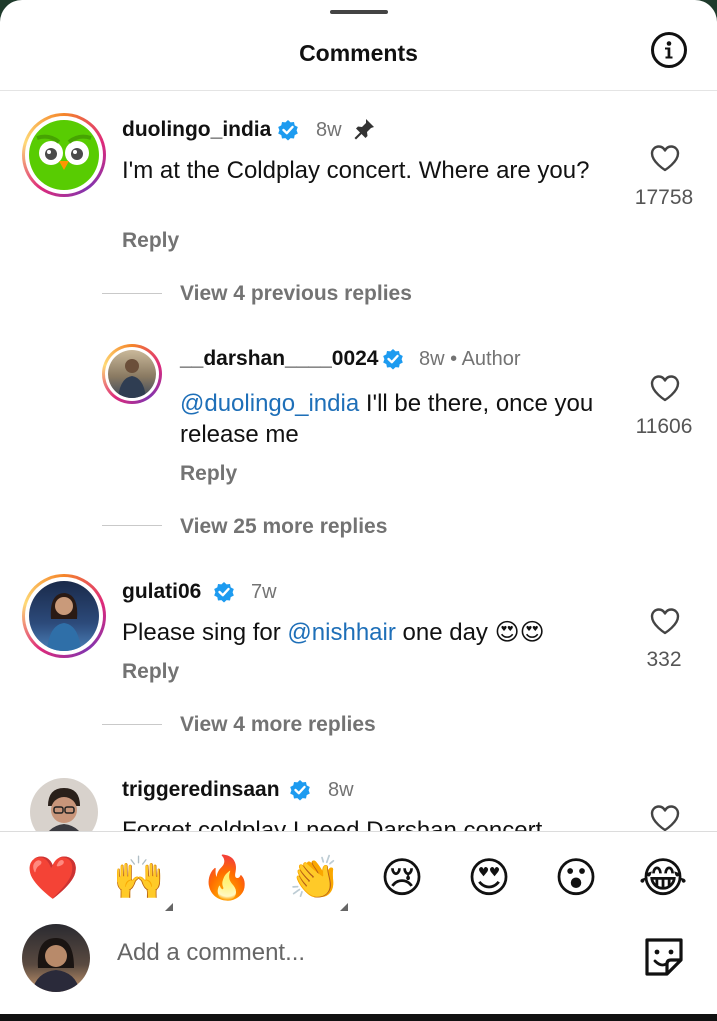 This screenshot has width=717, height=1021. I want to click on mention-link: @nishhair, so click(341, 632).